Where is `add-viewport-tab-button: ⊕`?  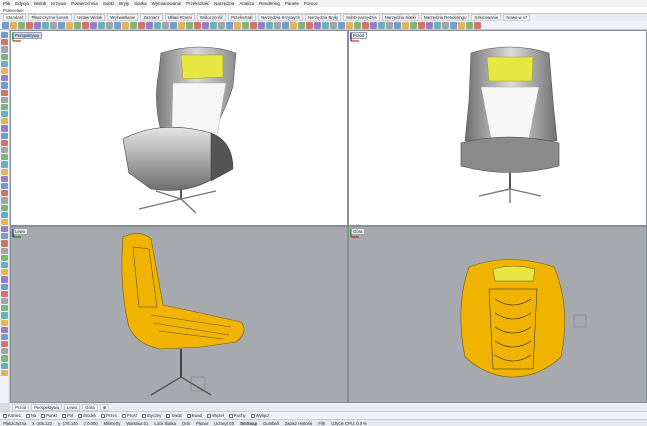 add-viewport-tab-button: ⊕ is located at coordinates (104, 407).